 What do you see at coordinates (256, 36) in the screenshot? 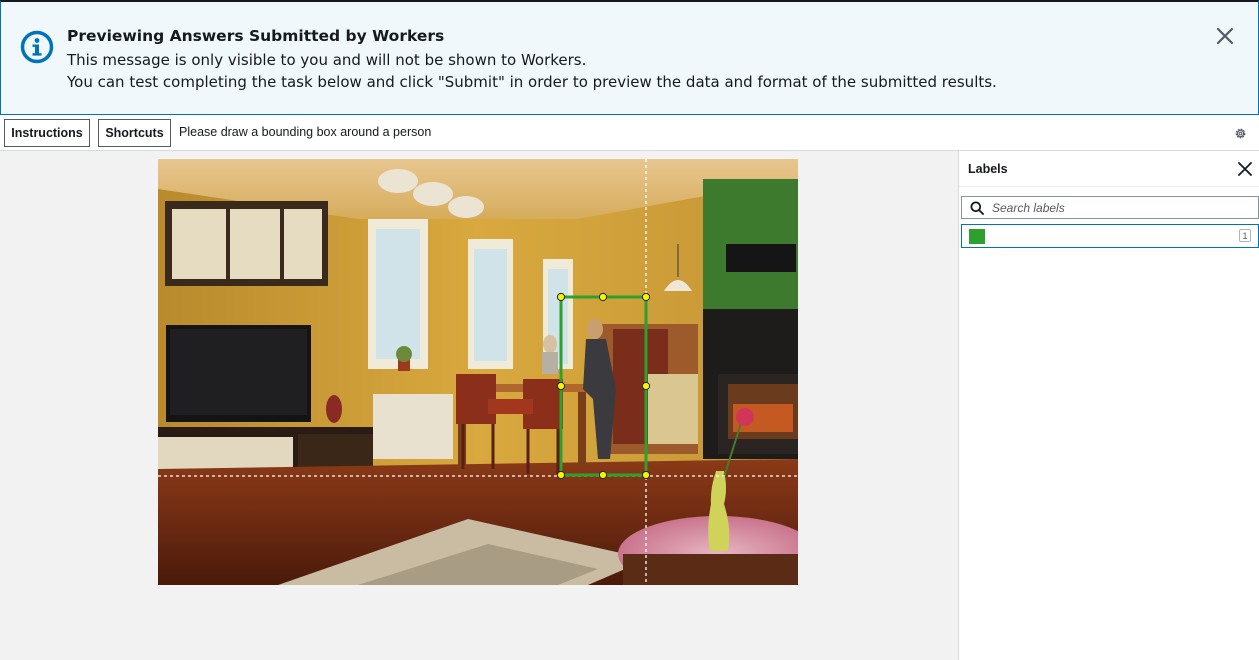
I see `banner-title: Previewing Answers Submitted by Workers` at bounding box center [256, 36].